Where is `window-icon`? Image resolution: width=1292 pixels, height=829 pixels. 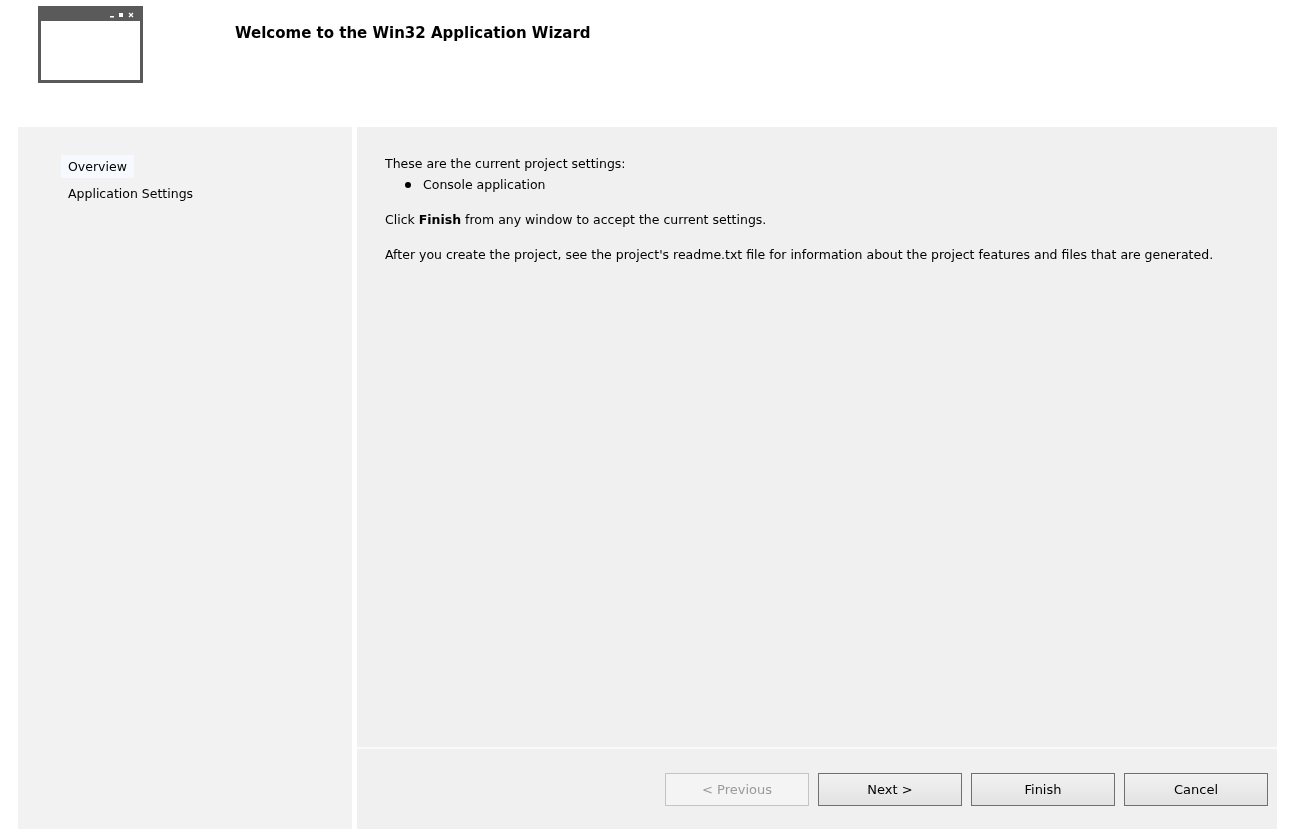 window-icon is located at coordinates (90, 44).